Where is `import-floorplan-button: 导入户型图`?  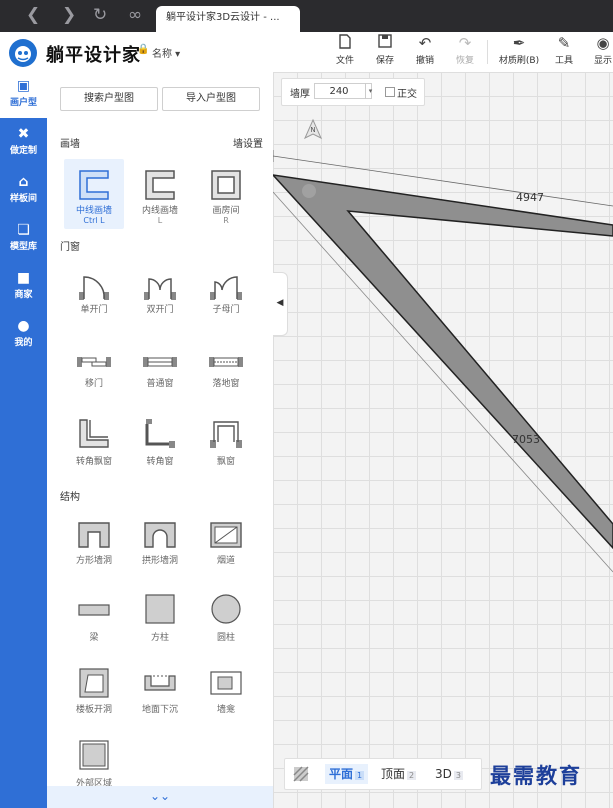 import-floorplan-button: 导入户型图 is located at coordinates (211, 99).